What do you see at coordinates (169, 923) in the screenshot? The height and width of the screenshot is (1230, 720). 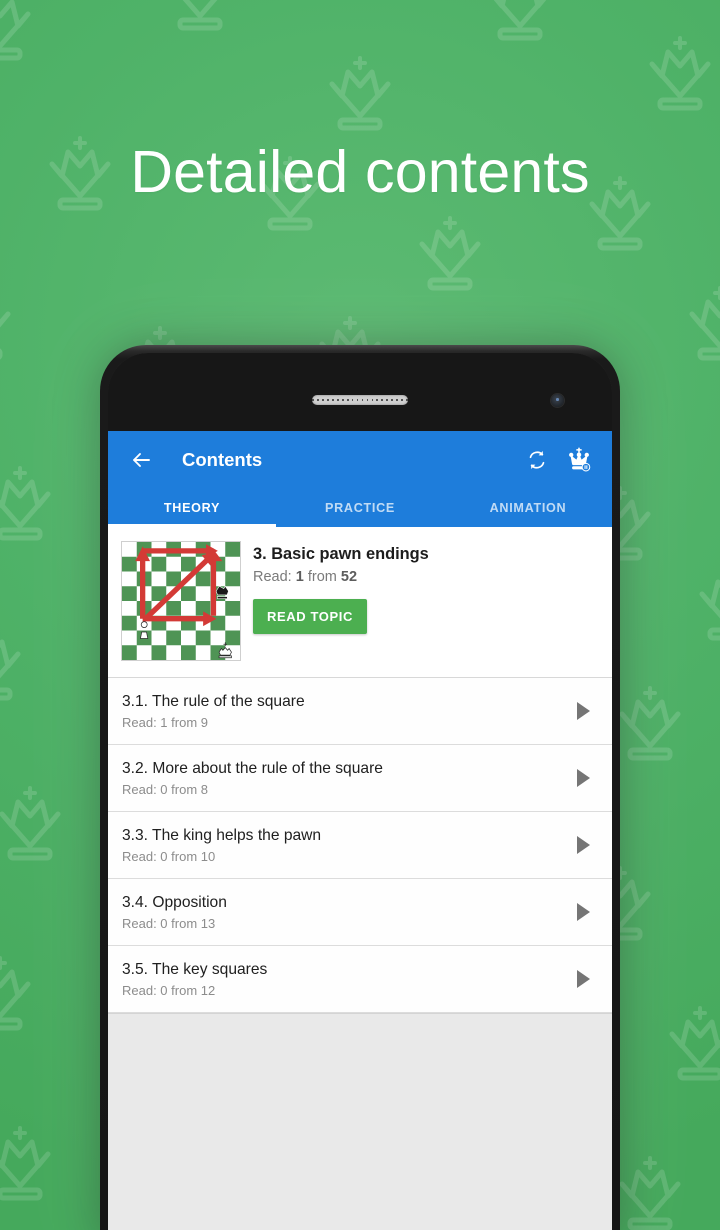 I see `chapter-progress: Read: 0 from 13` at bounding box center [169, 923].